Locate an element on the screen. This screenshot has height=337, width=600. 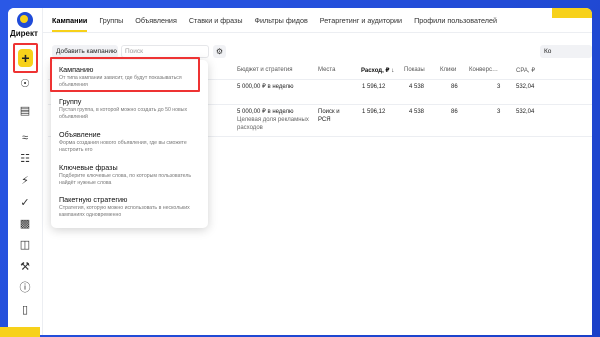
tab-bids: Ставки и фразы is located at coordinates (216, 24).